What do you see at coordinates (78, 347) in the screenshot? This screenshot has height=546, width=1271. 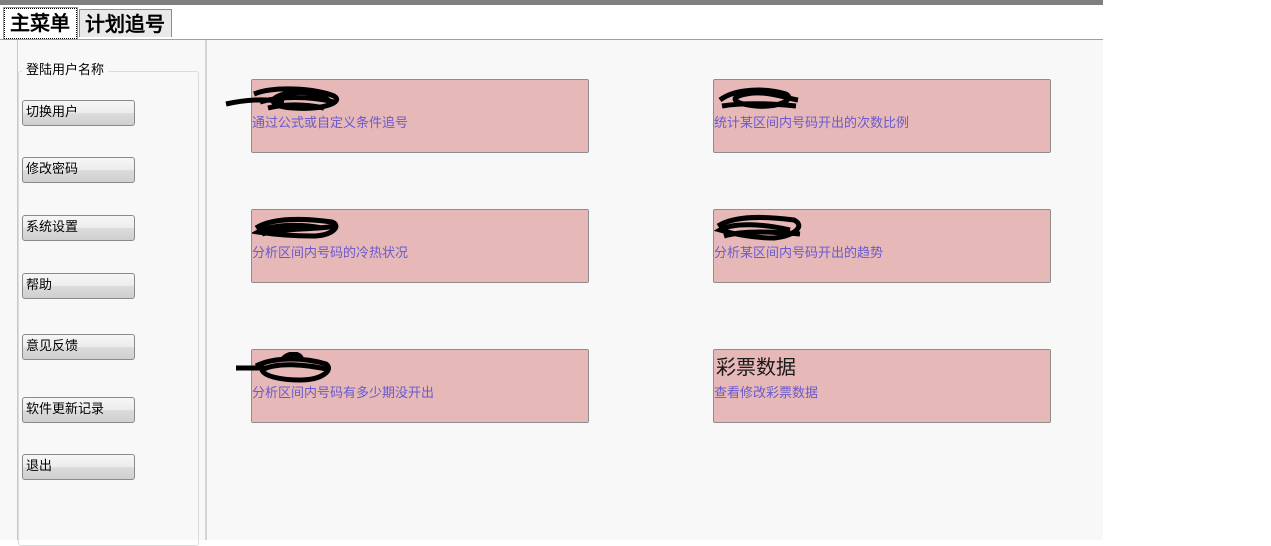 I see `feedback-button: 意见反馈` at bounding box center [78, 347].